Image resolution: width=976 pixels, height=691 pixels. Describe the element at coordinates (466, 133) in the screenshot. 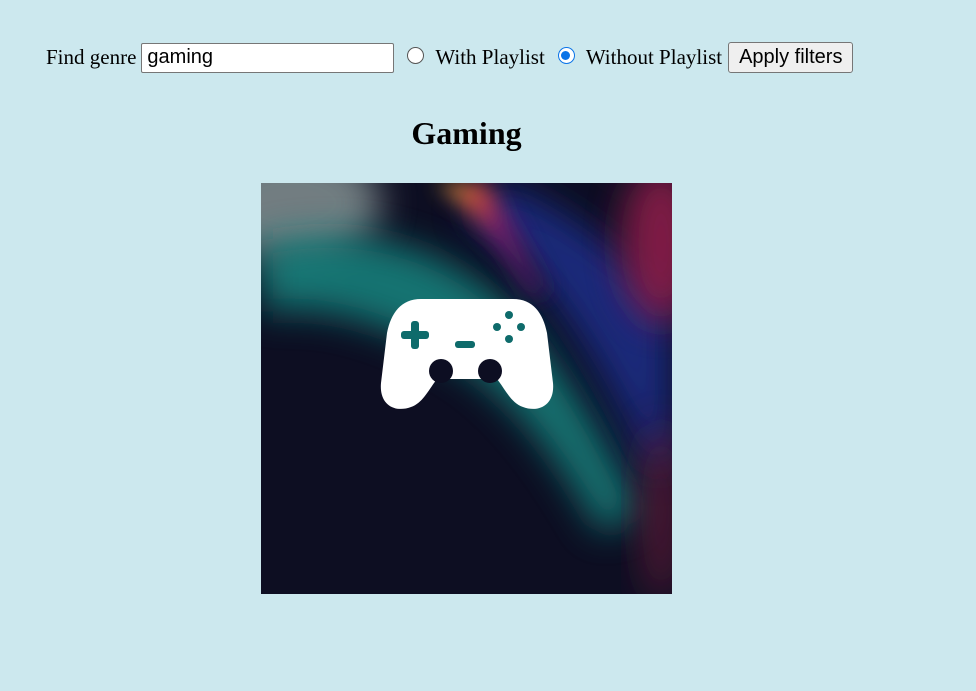

I see `genre-title: Gaming` at that location.